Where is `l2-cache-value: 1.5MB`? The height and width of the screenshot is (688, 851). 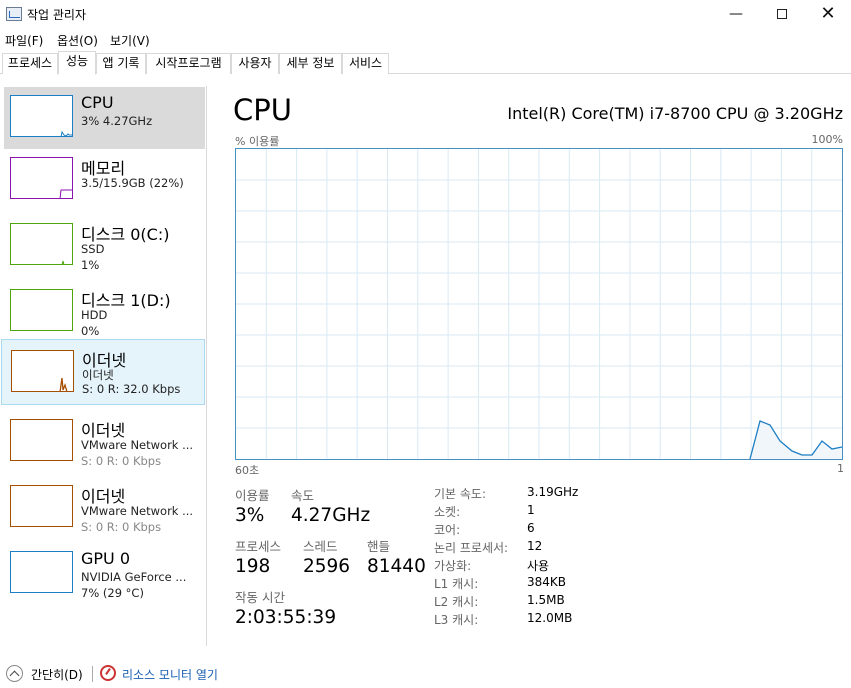
l2-cache-value: 1.5MB is located at coordinates (546, 600).